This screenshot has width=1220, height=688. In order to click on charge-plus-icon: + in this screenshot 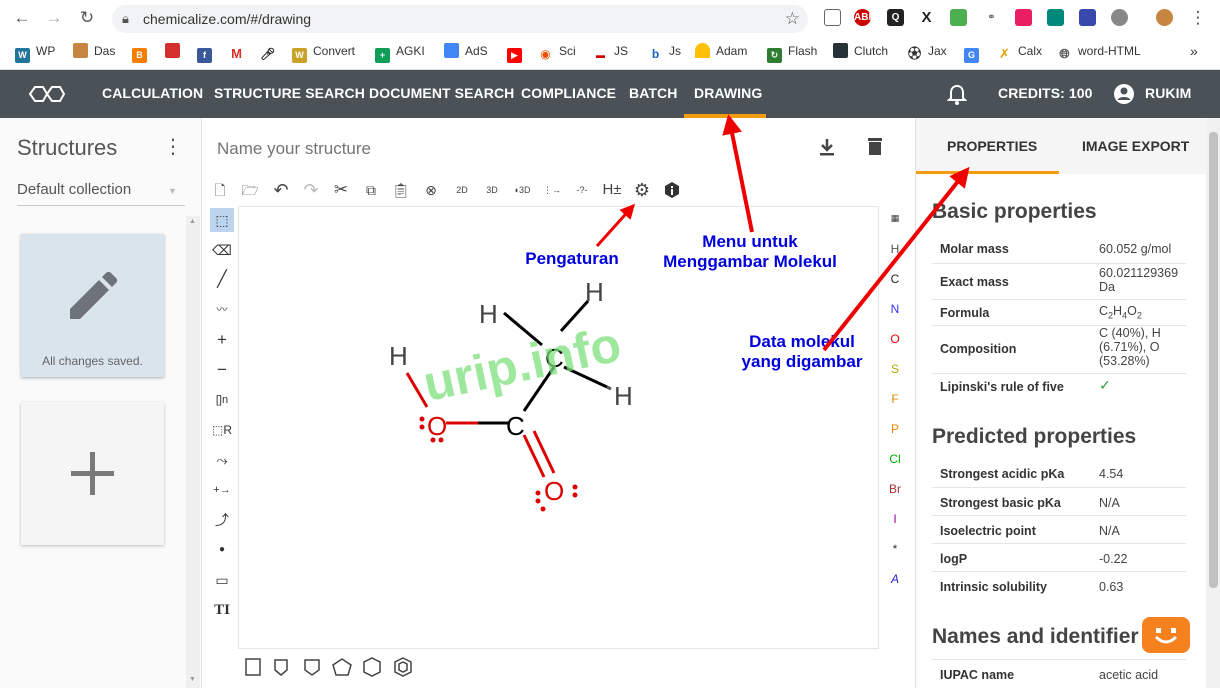, I will do `click(222, 340)`.